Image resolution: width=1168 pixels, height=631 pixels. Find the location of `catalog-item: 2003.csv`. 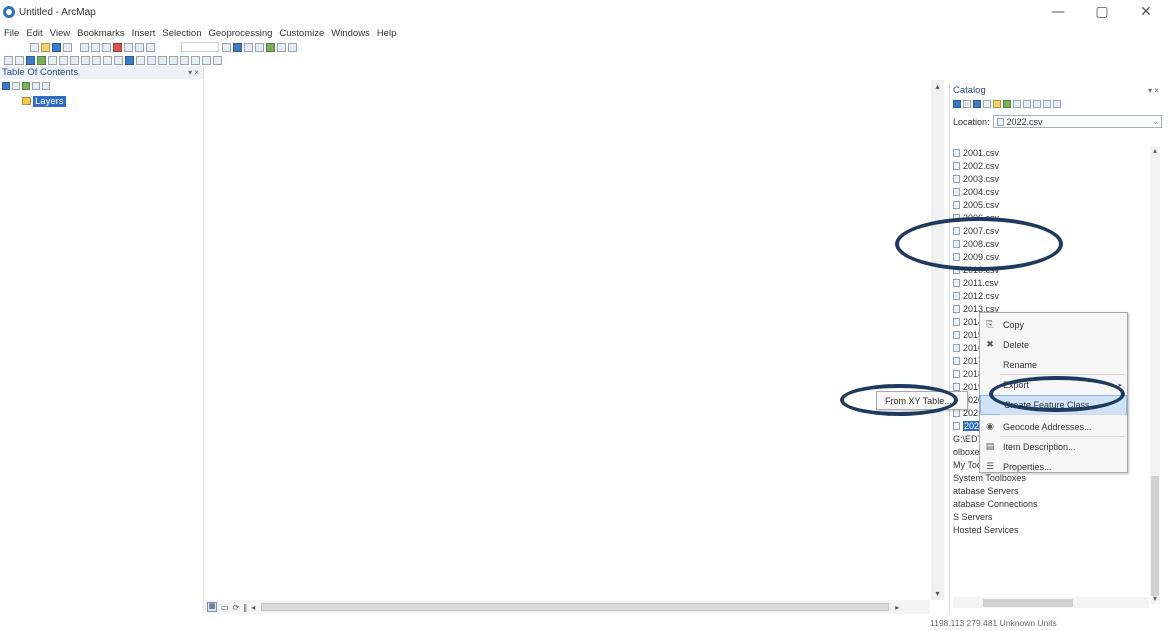

catalog-item: 2003.csv is located at coordinates (1050, 178).